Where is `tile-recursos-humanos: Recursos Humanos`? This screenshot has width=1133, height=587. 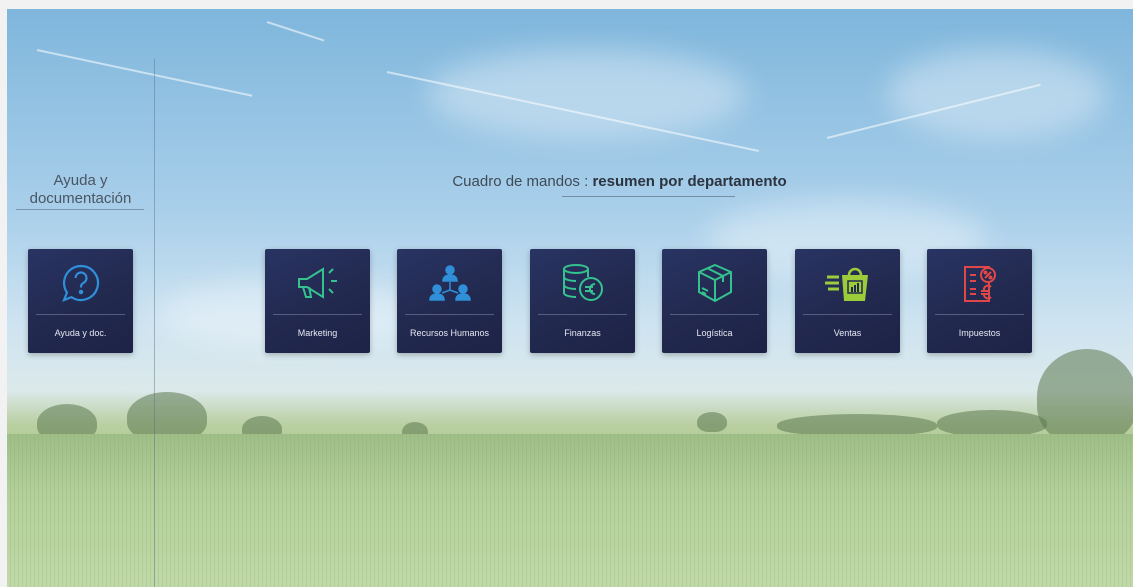
tile-recursos-humanos: Recursos Humanos is located at coordinates (449, 301).